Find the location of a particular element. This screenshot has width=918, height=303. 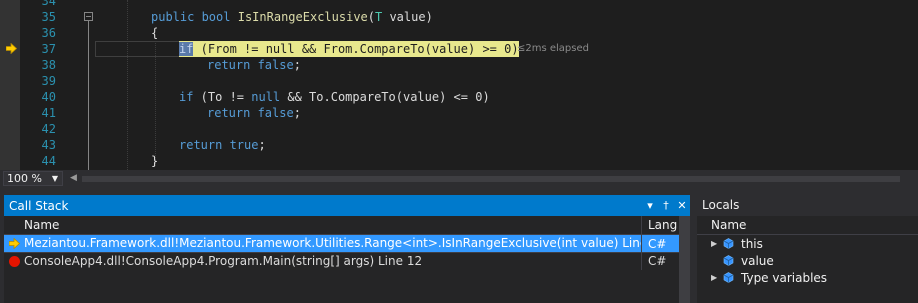

editor-bottom-bar: 100 % ▼ ◀ is located at coordinates (459, 179).